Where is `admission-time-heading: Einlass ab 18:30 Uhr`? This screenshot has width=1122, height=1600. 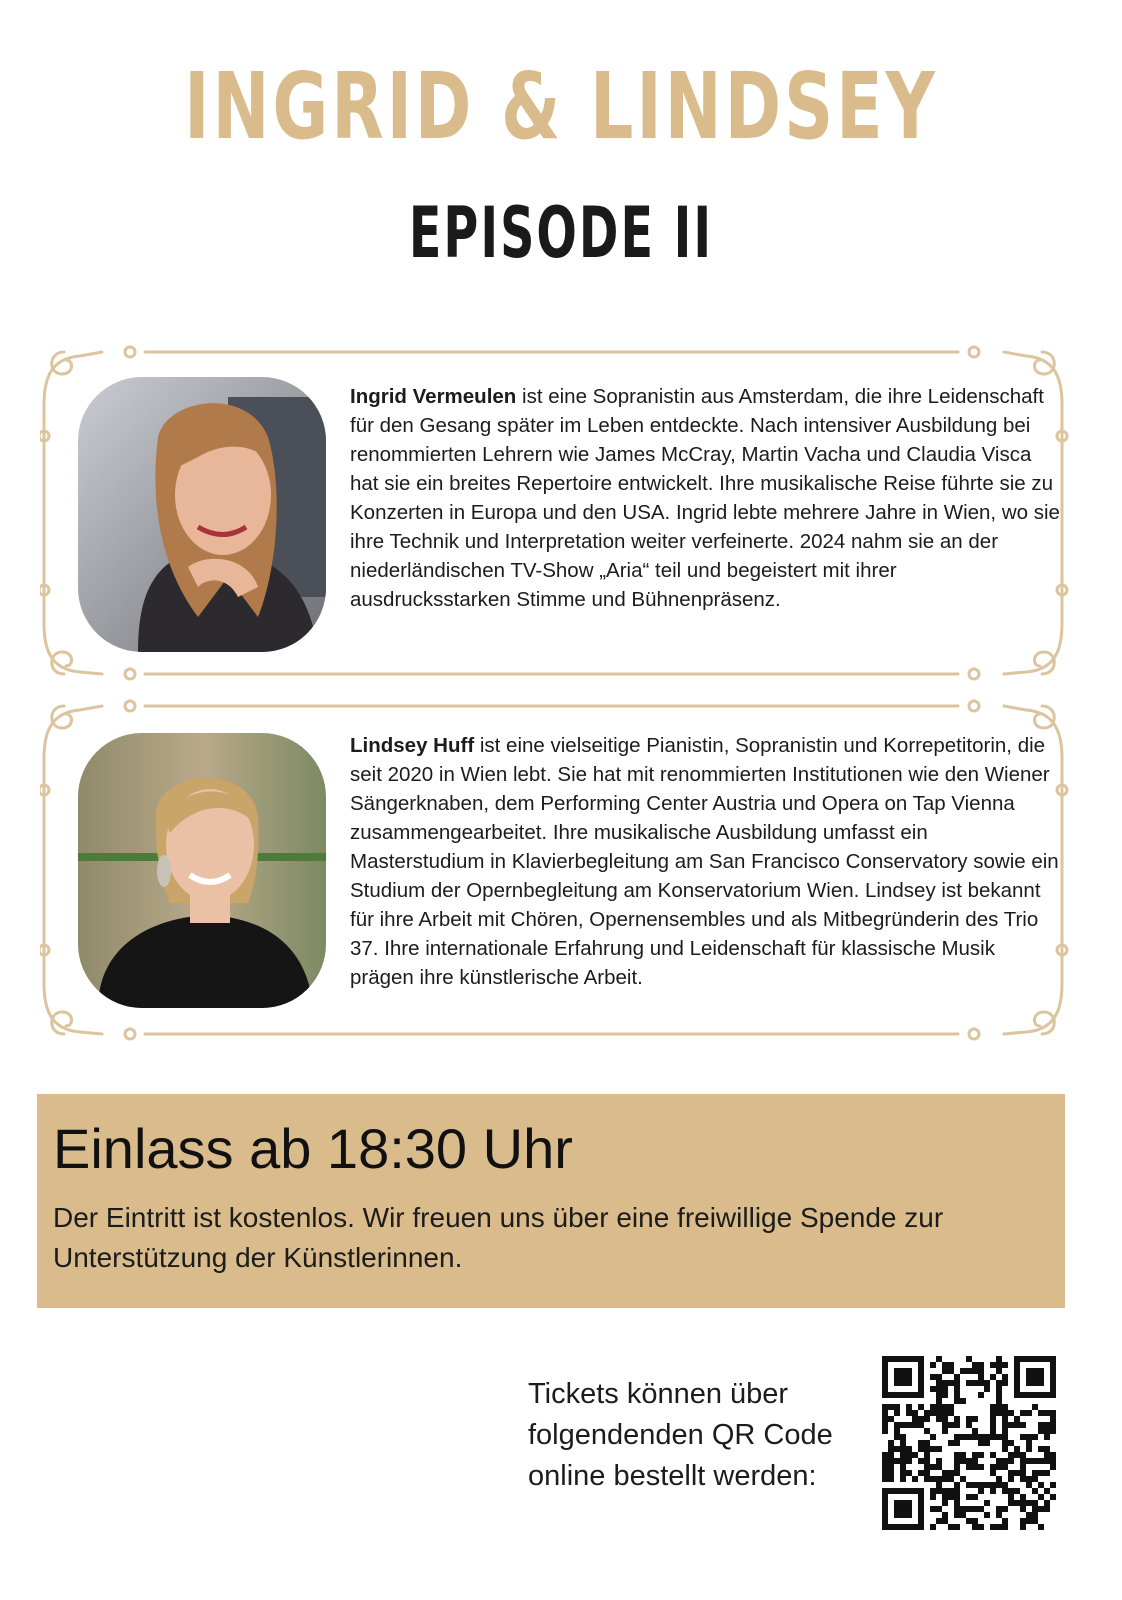
admission-time-heading: Einlass ab 18:30 Uhr is located at coordinates (313, 1148).